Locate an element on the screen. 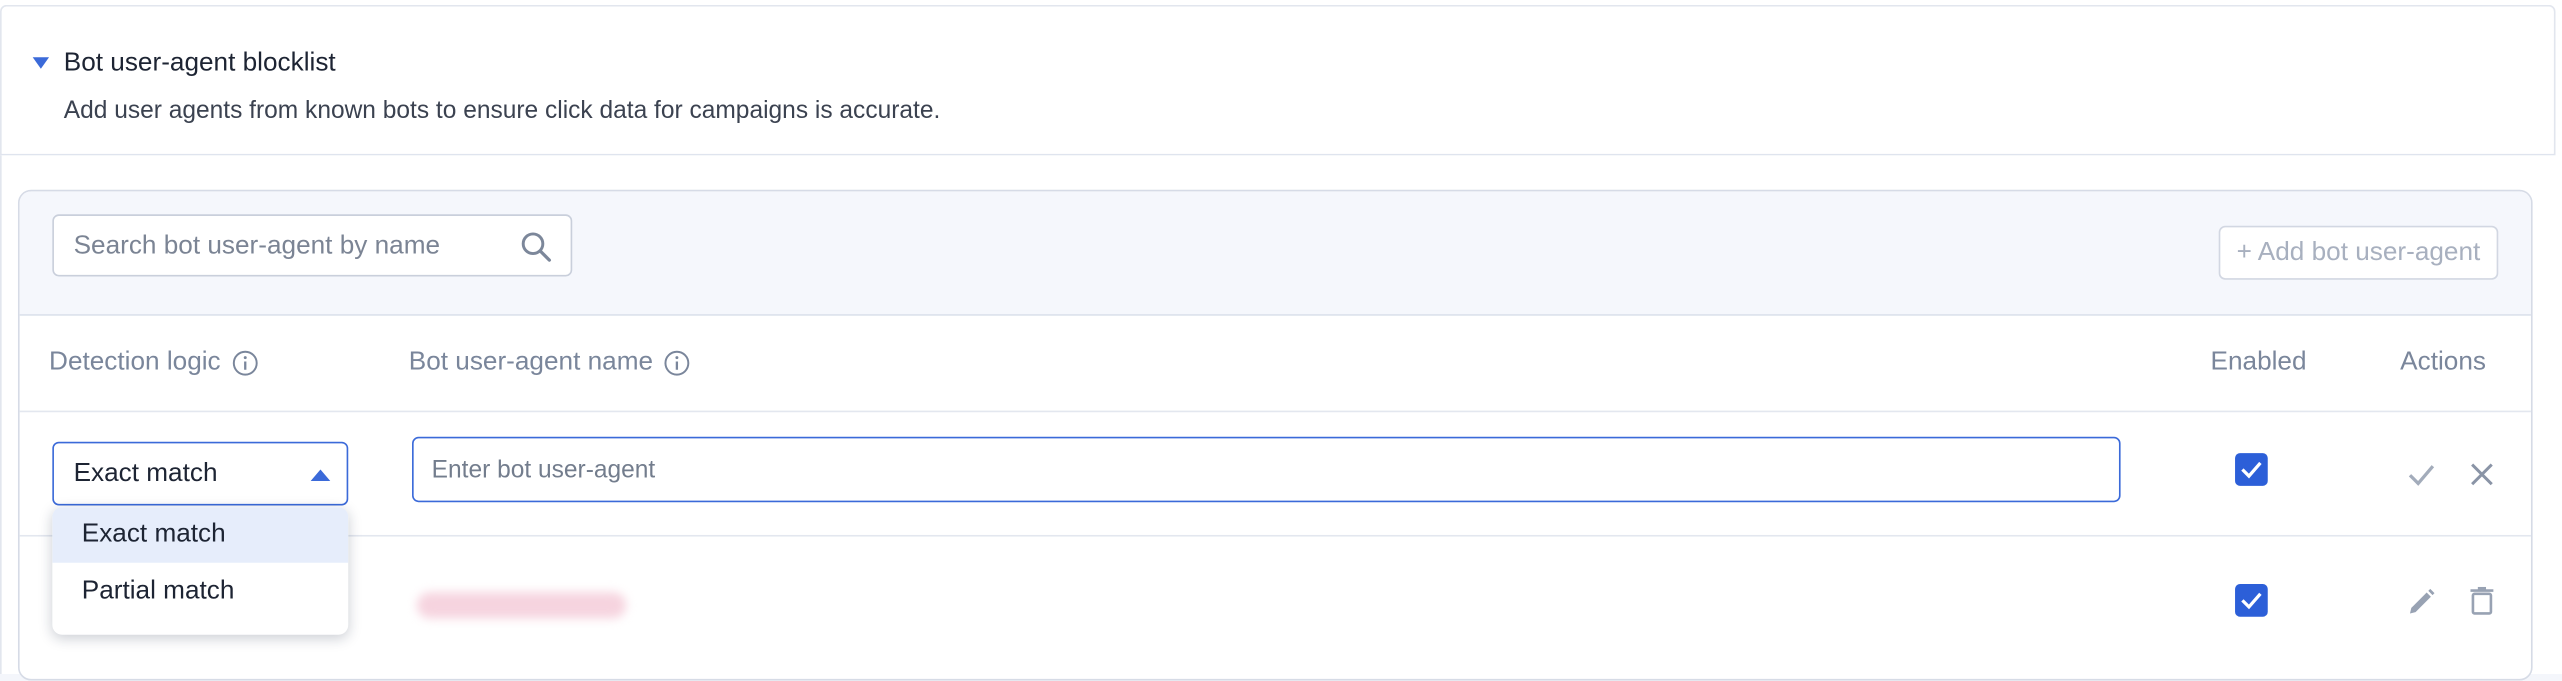 This screenshot has height=681, width=2562. search-box is located at coordinates (312, 245).